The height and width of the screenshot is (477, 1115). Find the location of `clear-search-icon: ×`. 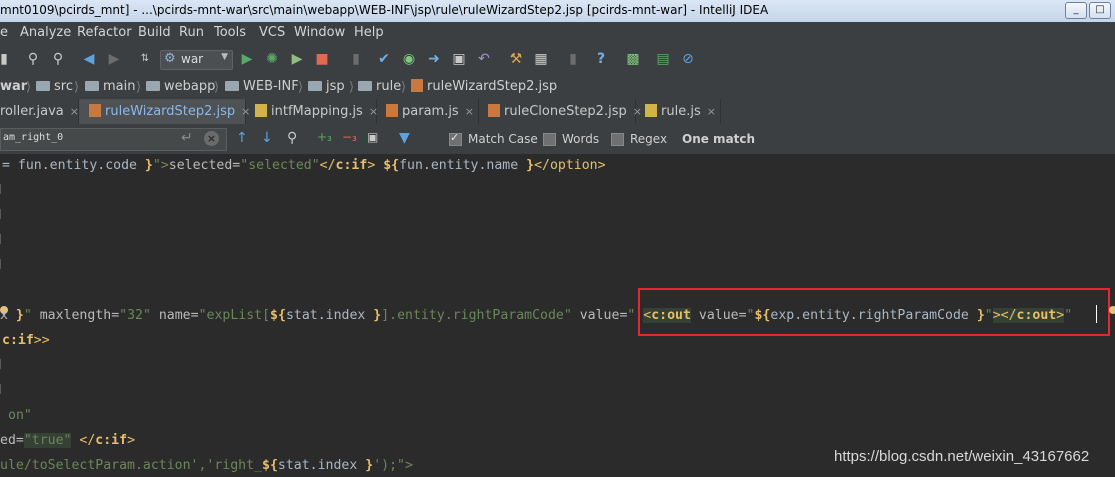

clear-search-icon: × is located at coordinates (211, 138).